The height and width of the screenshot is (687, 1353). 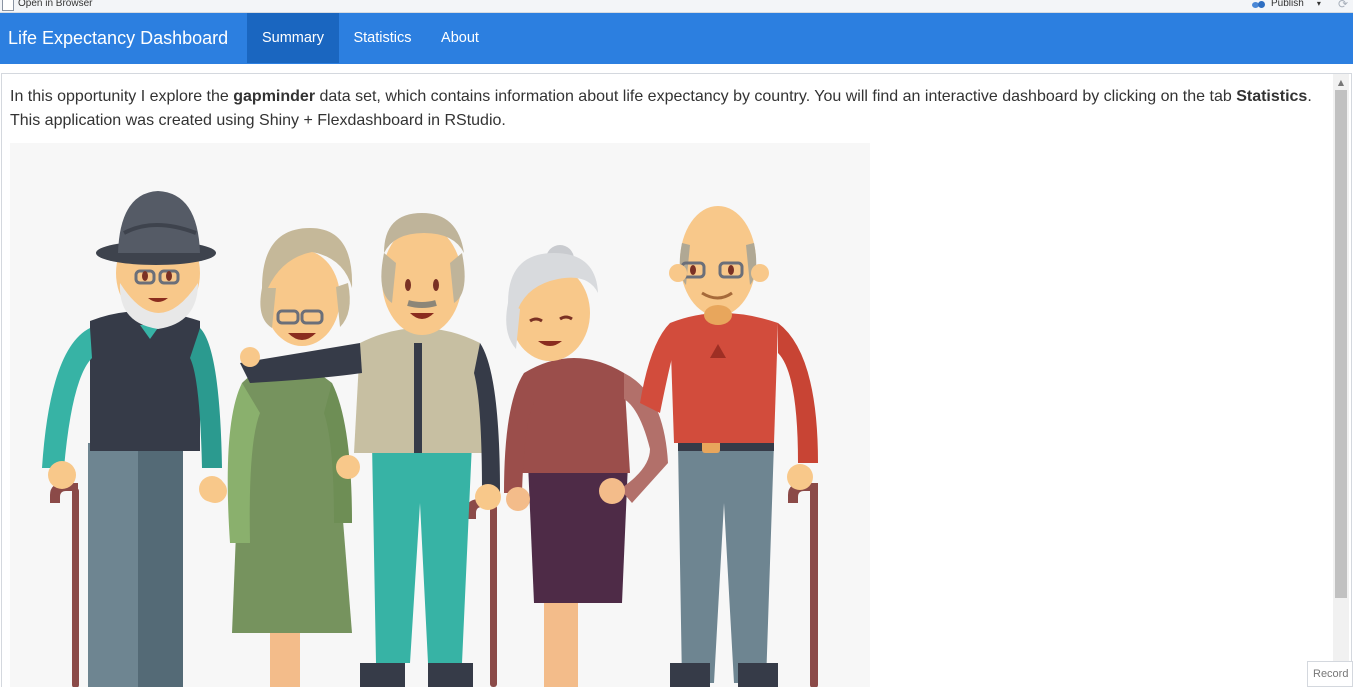 What do you see at coordinates (676, 6) in the screenshot?
I see `viewer-toolbar: Open in Browser Publish ▾ ⟳` at bounding box center [676, 6].